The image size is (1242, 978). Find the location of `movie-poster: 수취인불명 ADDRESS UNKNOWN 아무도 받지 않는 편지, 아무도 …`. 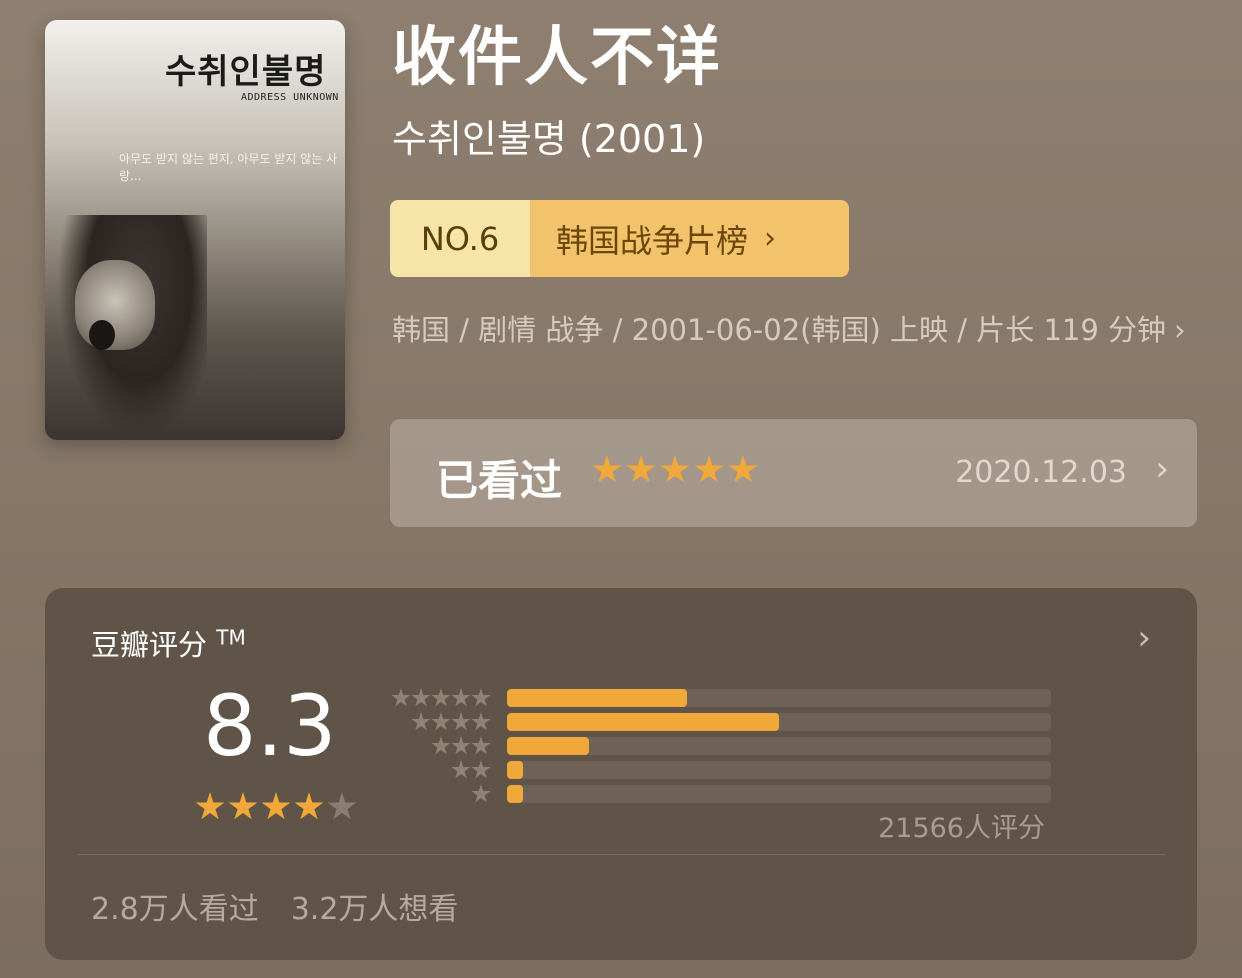

movie-poster: 수취인불명 ADDRESS UNKNOWN 아무도 받지 않는 편지, 아무도 … is located at coordinates (195, 230).